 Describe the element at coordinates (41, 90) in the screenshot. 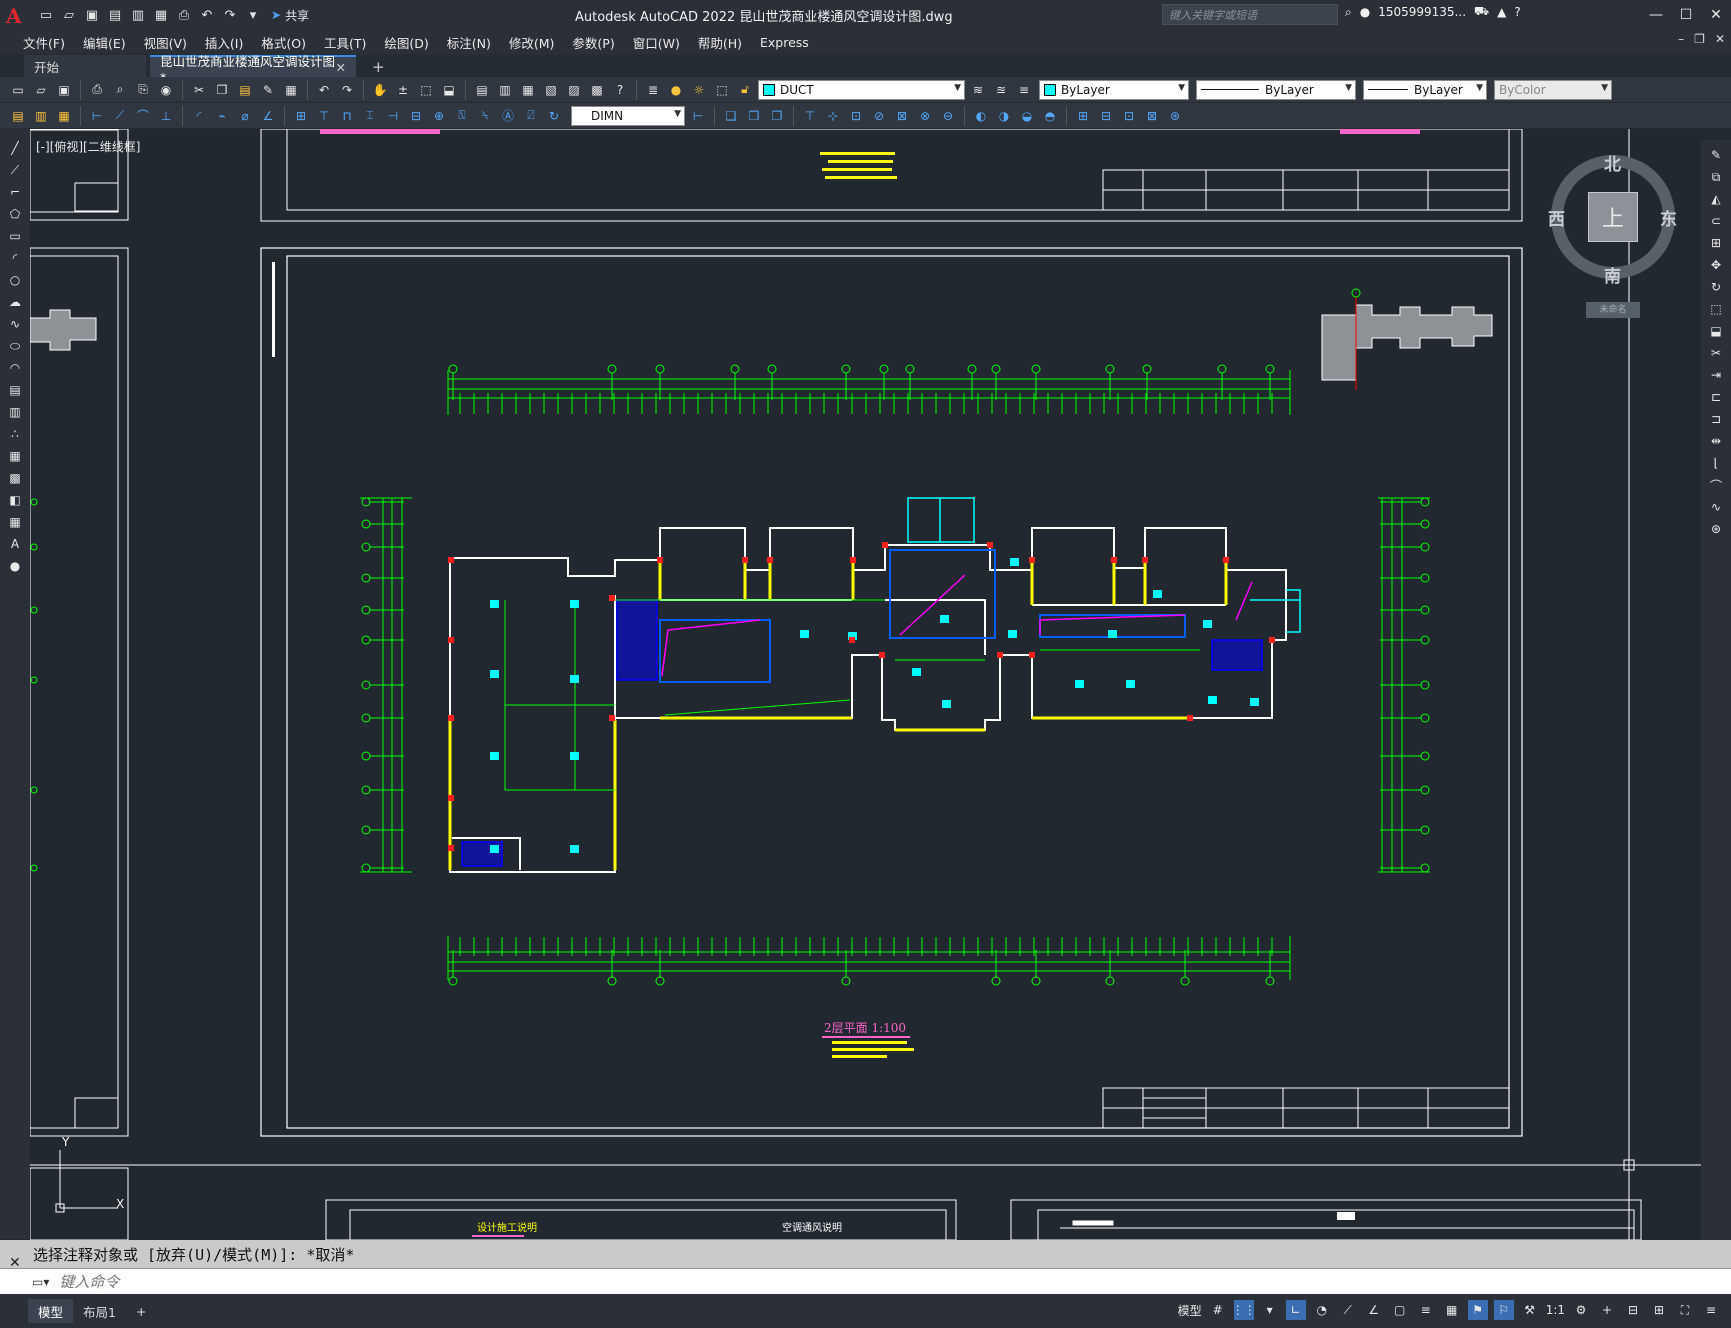

I see `open-icon: ▱` at that location.